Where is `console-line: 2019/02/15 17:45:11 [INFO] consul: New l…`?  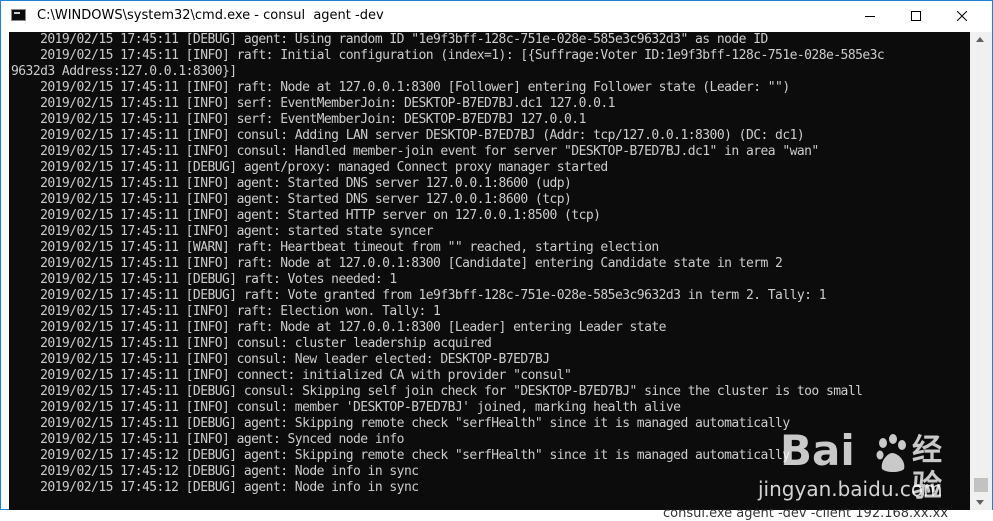
console-line: 2019/02/15 17:45:11 [INFO] consul: New l… is located at coordinates (280, 359).